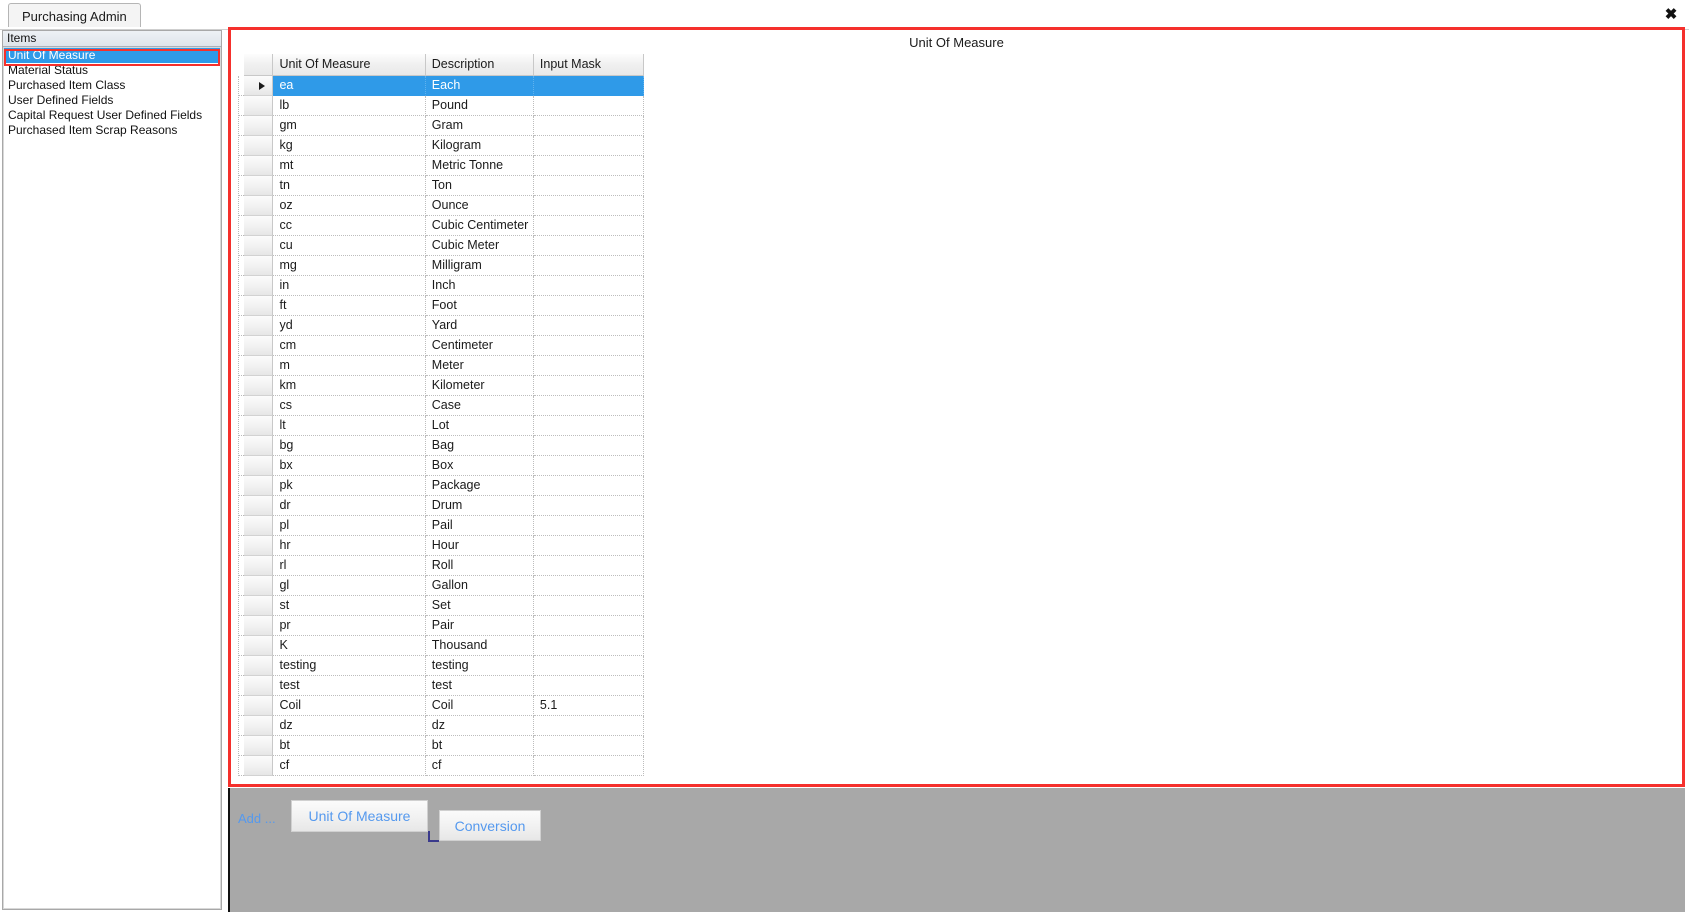  I want to click on cell-unit-of-measure: km, so click(349, 386).